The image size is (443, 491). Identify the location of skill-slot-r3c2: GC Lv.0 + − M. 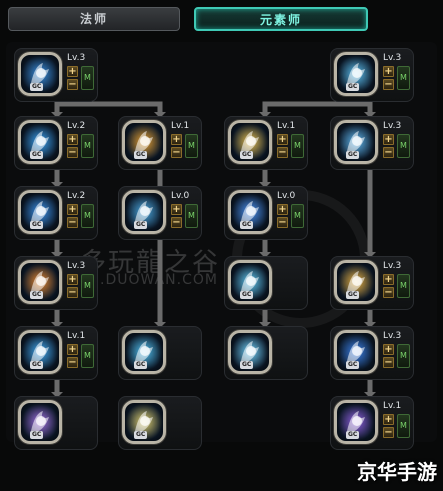
(160, 213).